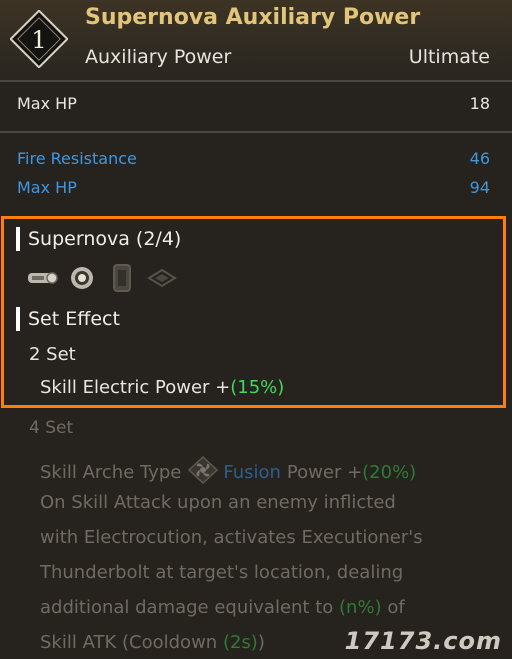  I want to click on arche-prefix: Skill Arche Type, so click(111, 472).